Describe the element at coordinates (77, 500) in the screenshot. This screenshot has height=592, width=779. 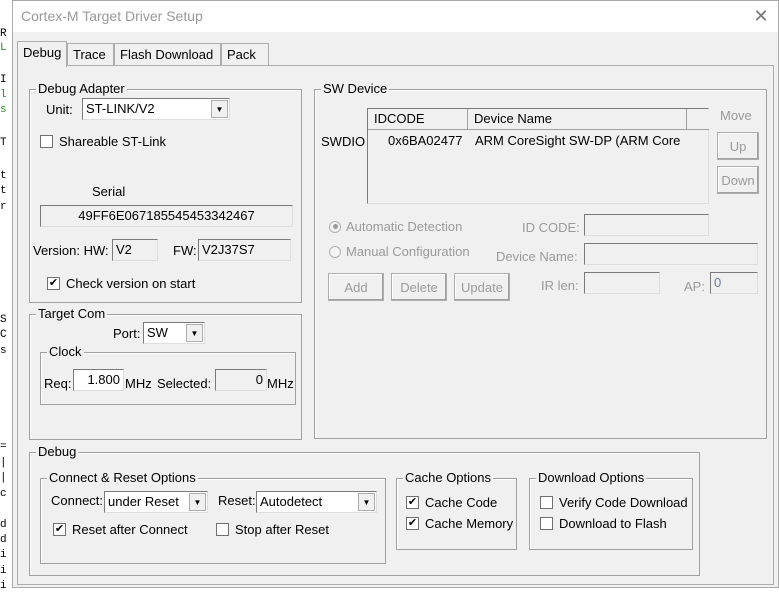
I see `connect-label: Connect:` at that location.